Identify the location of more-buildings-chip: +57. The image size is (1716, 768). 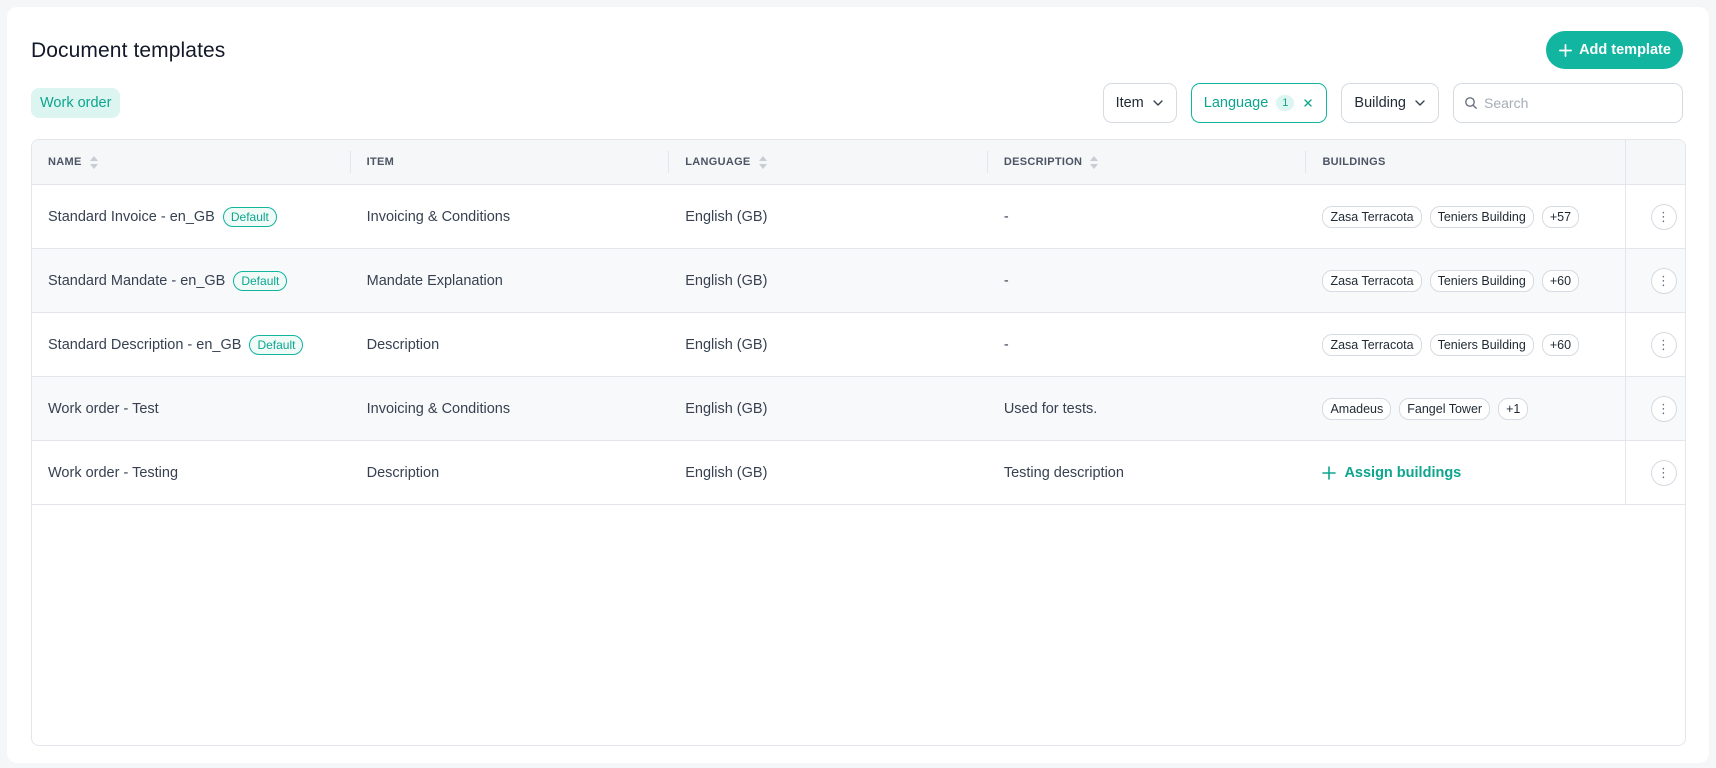
(1560, 216).